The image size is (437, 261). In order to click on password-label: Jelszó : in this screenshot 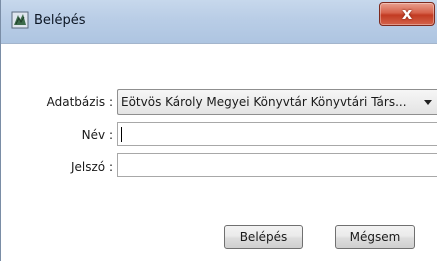, I will do `click(91, 167)`.